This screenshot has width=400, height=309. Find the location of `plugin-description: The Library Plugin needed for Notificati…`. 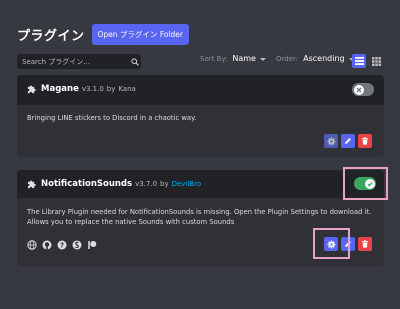

plugin-description: The Library Plugin needed for Notificati… is located at coordinates (199, 217).